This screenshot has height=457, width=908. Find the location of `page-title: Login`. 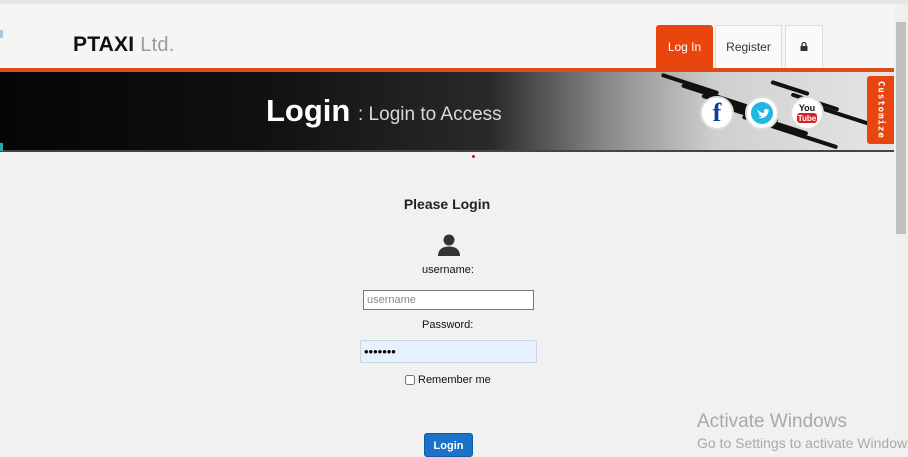

page-title: Login is located at coordinates (308, 110).